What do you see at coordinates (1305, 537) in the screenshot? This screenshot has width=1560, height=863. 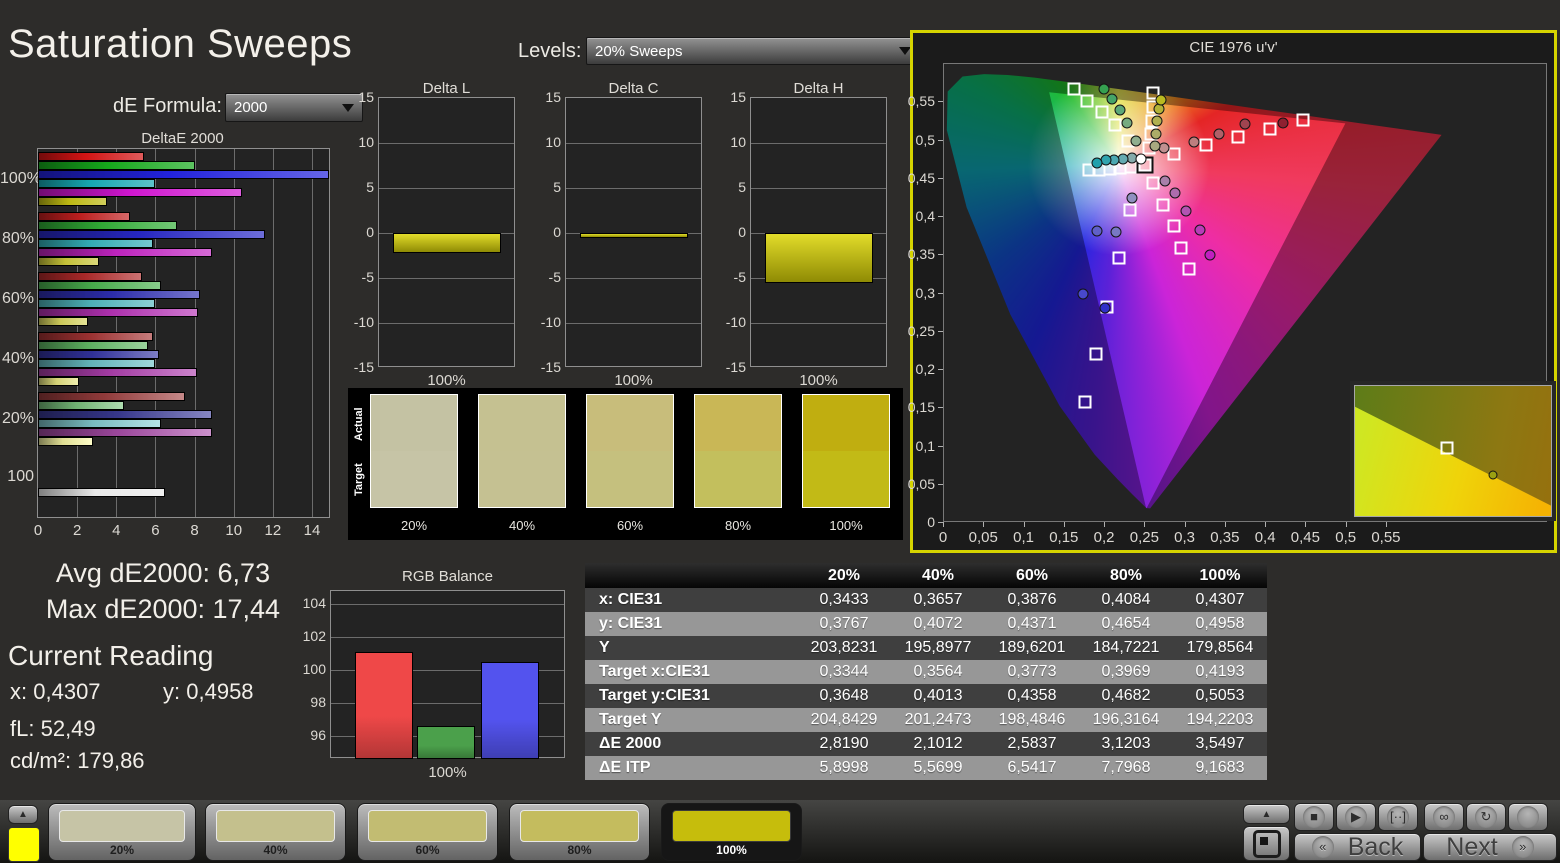 I see `x-tick-label: 0,45` at bounding box center [1305, 537].